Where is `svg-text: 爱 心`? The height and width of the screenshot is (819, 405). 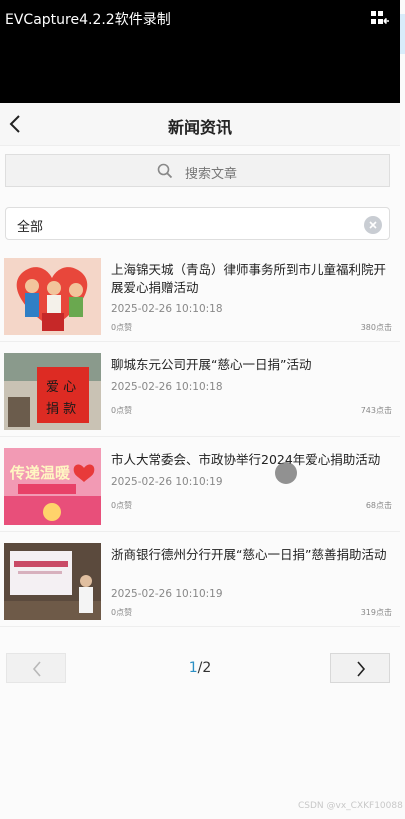
svg-text: 爱 心 is located at coordinates (61, 387).